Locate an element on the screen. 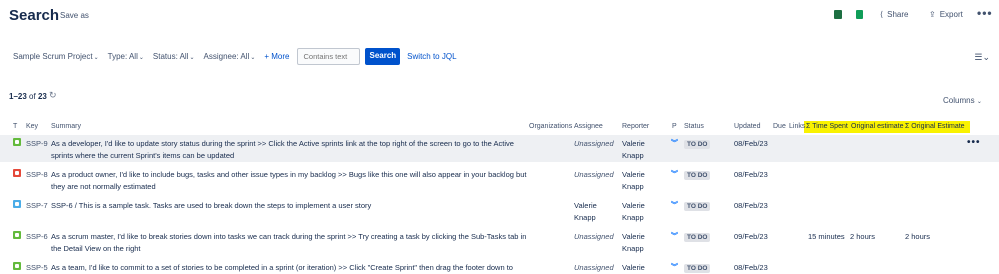  bug-icon is located at coordinates (17, 173).